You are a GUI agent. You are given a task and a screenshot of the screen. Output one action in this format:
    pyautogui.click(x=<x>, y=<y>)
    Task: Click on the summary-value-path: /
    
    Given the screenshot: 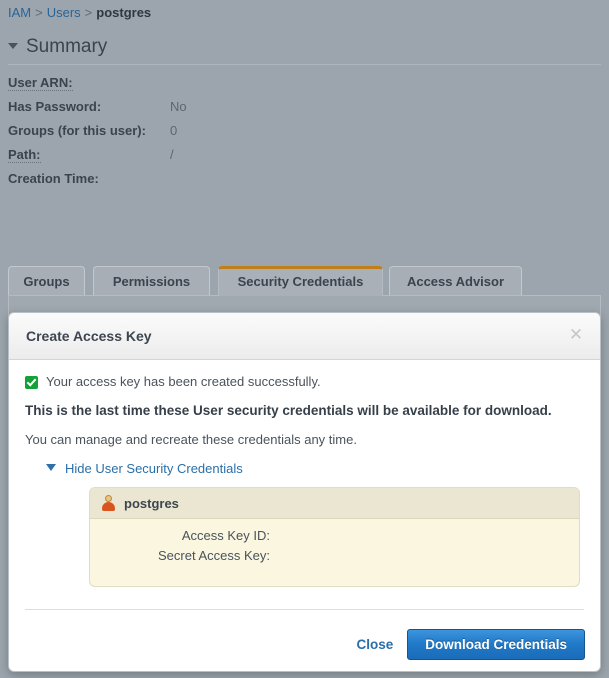 What is the action you would take?
    pyautogui.click(x=172, y=154)
    